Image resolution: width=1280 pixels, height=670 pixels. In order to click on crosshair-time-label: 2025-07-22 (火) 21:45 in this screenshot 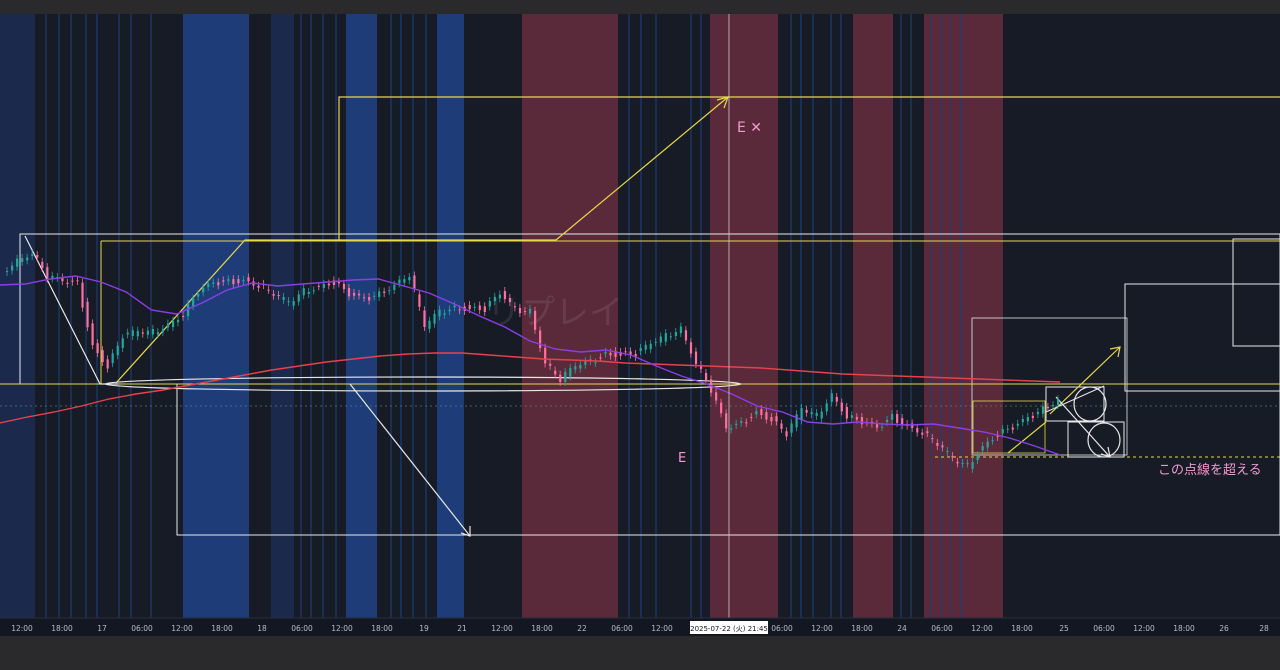, I will do `click(729, 629)`.